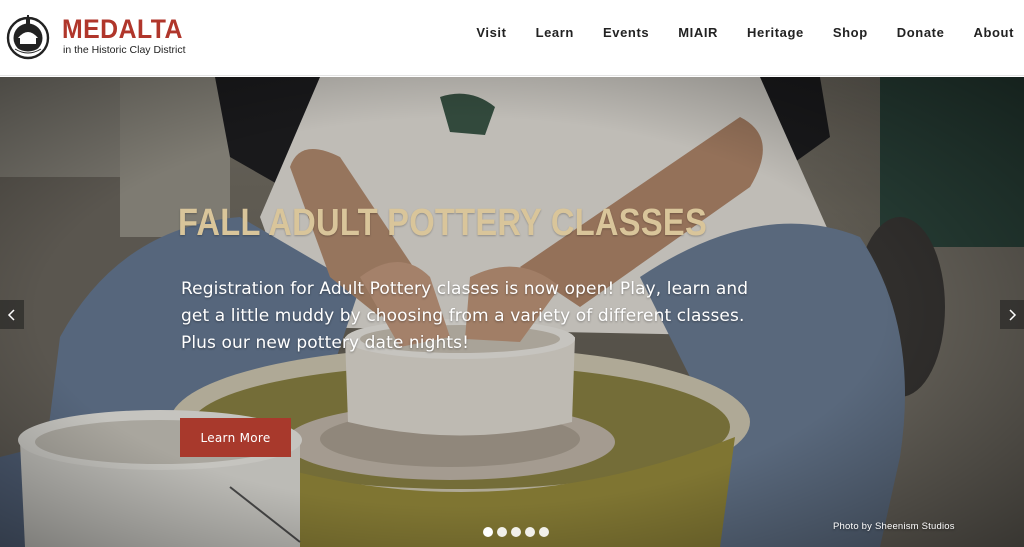  What do you see at coordinates (698, 33) in the screenshot?
I see `nav-item-miair: MIAIR` at bounding box center [698, 33].